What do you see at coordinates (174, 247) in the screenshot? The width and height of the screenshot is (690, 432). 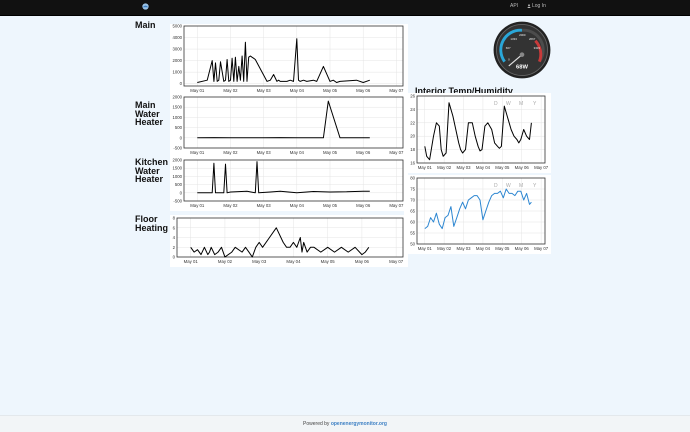 I see `y-tick-label: 2` at bounding box center [174, 247].